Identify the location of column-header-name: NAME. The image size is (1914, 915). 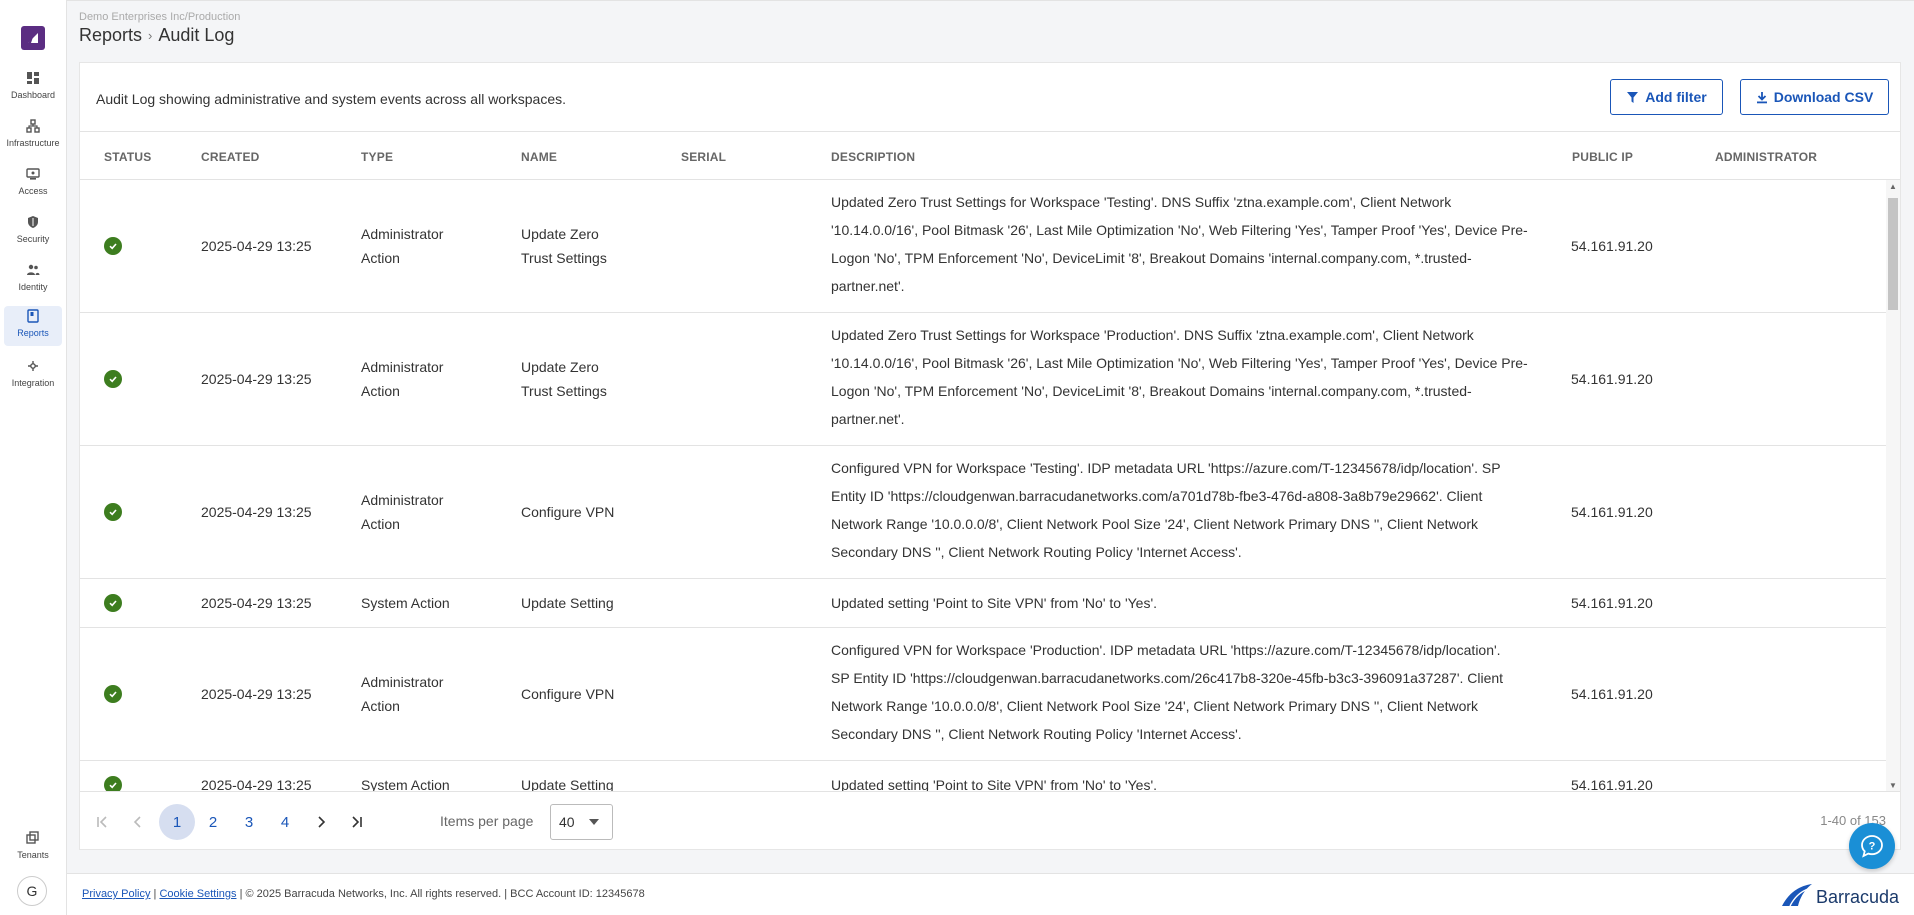
(539, 157).